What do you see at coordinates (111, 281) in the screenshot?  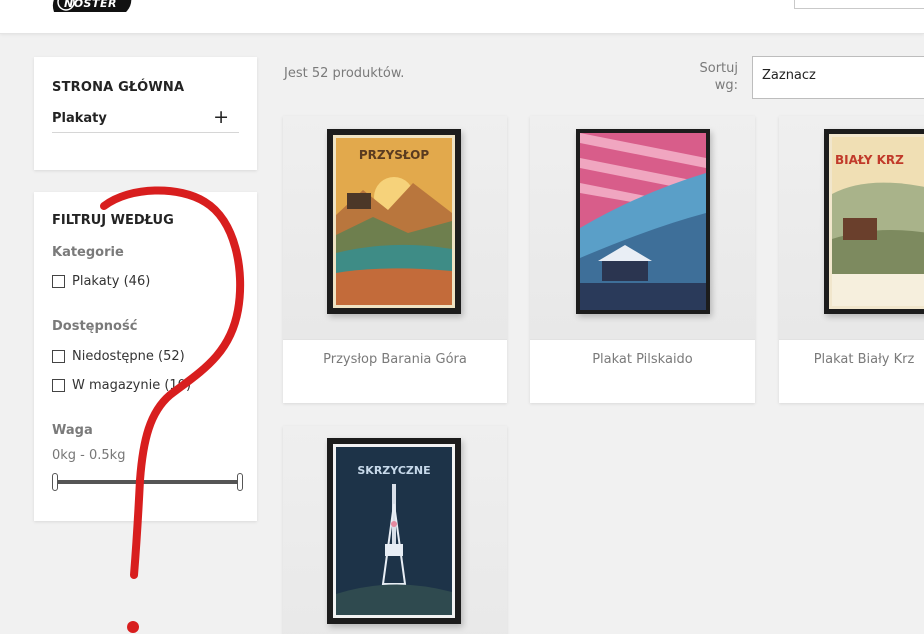 I see `filter-option-label: Plakaty (46)` at bounding box center [111, 281].